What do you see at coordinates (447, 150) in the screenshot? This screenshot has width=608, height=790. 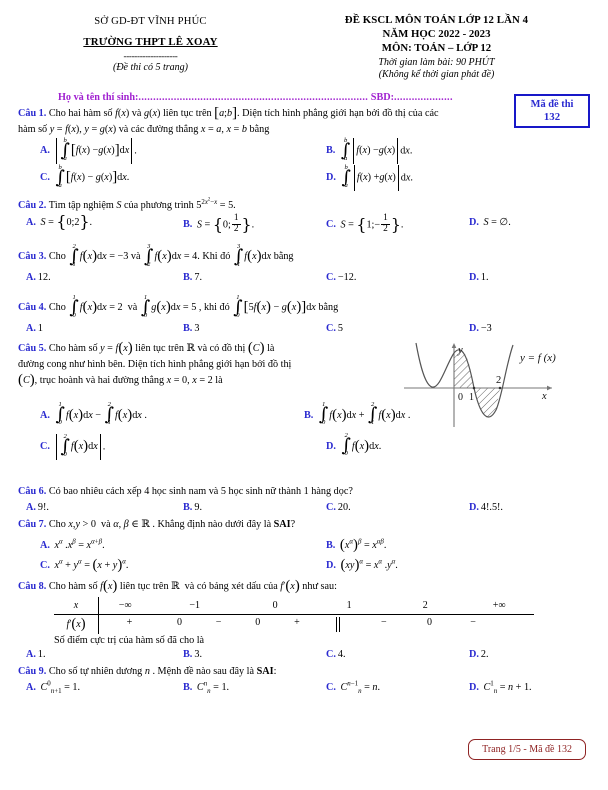 I see `question-1-option-b: B. b ∫ a f(x) − g(x) dx.` at bounding box center [447, 150].